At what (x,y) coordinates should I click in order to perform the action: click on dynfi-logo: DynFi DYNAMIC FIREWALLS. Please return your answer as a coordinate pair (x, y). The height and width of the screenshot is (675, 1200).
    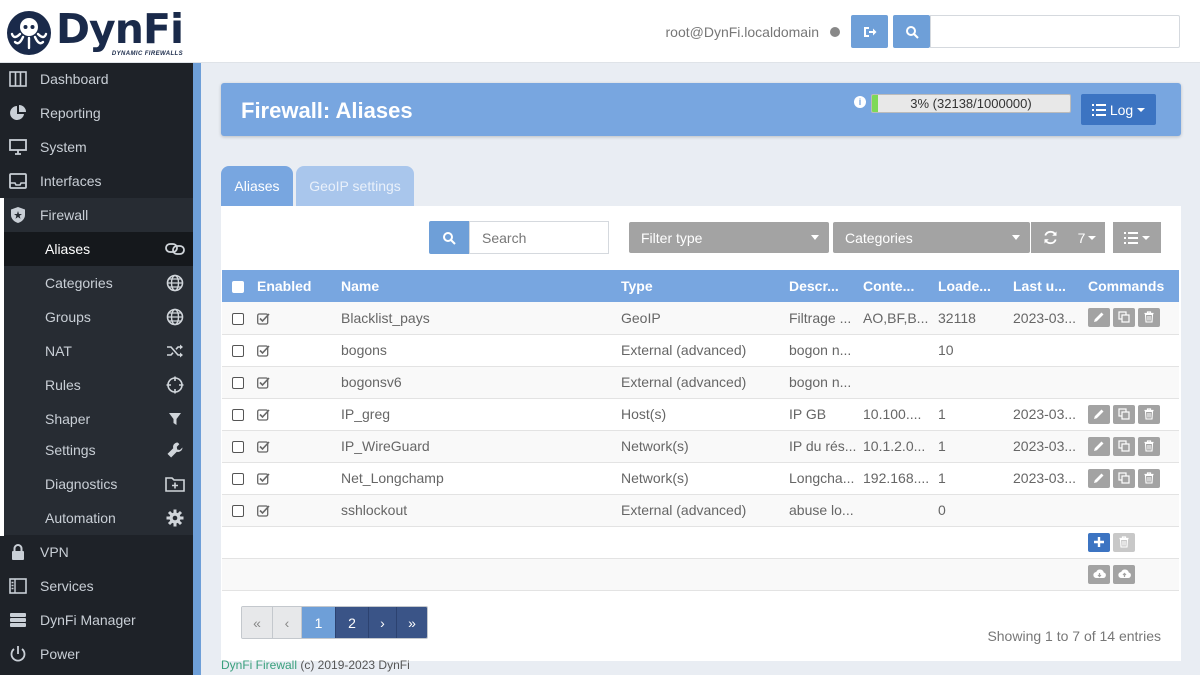
    Looking at the image, I should click on (95, 33).